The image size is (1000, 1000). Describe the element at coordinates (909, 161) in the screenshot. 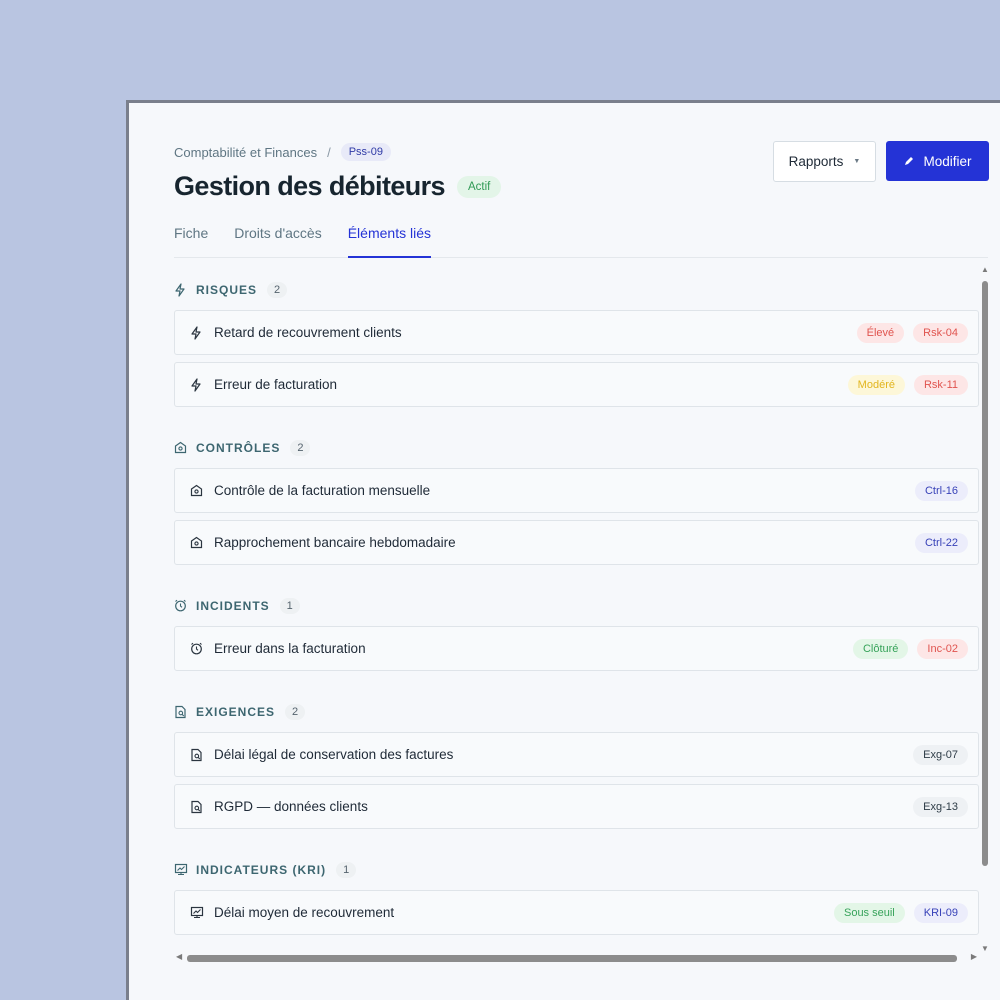

I see `pencil-icon` at that location.